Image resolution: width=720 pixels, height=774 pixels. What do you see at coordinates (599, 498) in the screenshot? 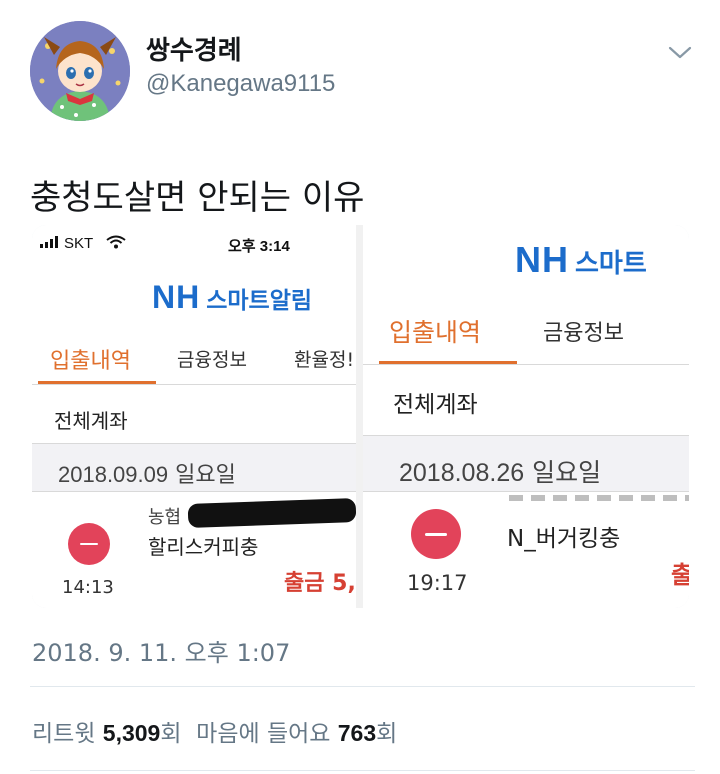
I see `cut-off-text` at bounding box center [599, 498].